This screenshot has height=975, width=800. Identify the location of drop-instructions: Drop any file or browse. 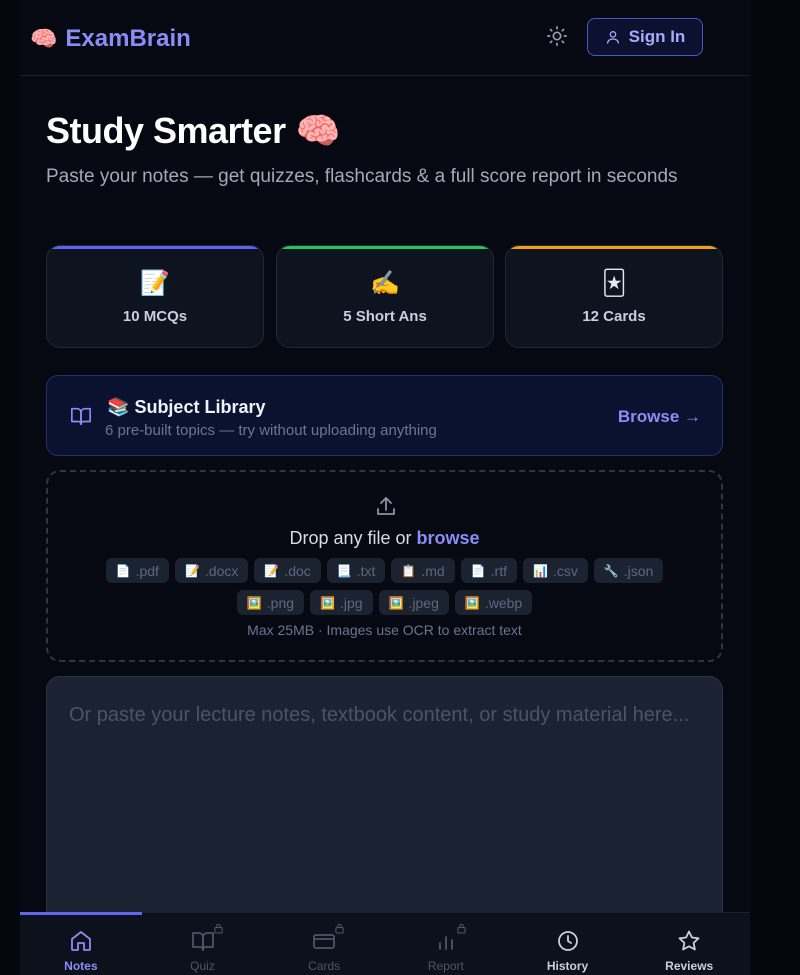
(384, 538).